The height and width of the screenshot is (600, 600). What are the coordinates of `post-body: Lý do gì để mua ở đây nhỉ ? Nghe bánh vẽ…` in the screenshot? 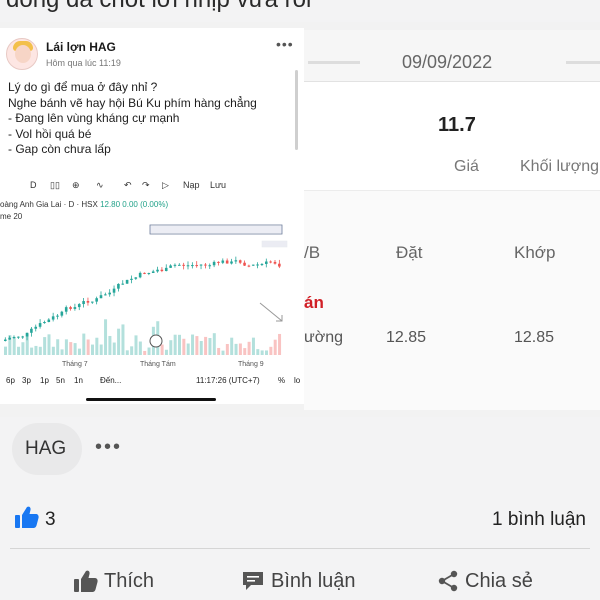 It's located at (132, 119).